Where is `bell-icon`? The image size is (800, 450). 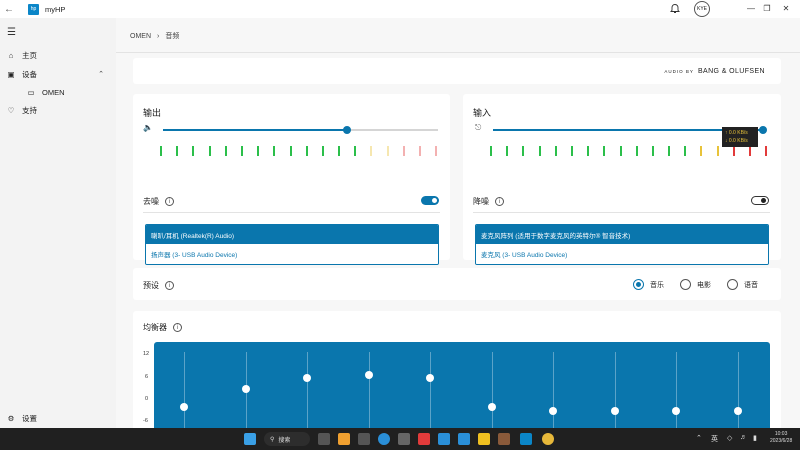 bell-icon is located at coordinates (675, 9).